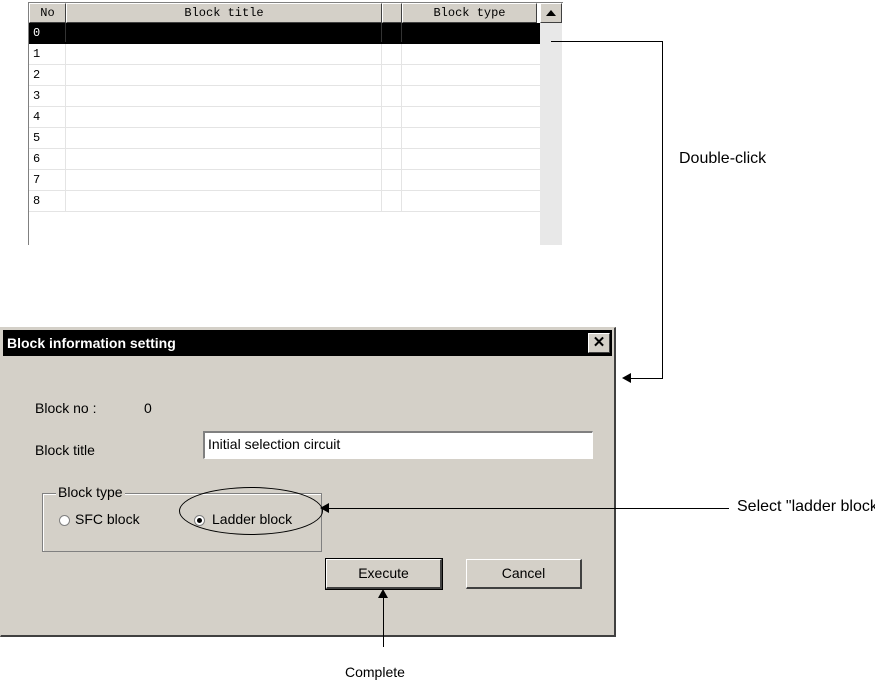 This screenshot has height=690, width=875. I want to click on pointer-line-ladder, so click(529, 508).